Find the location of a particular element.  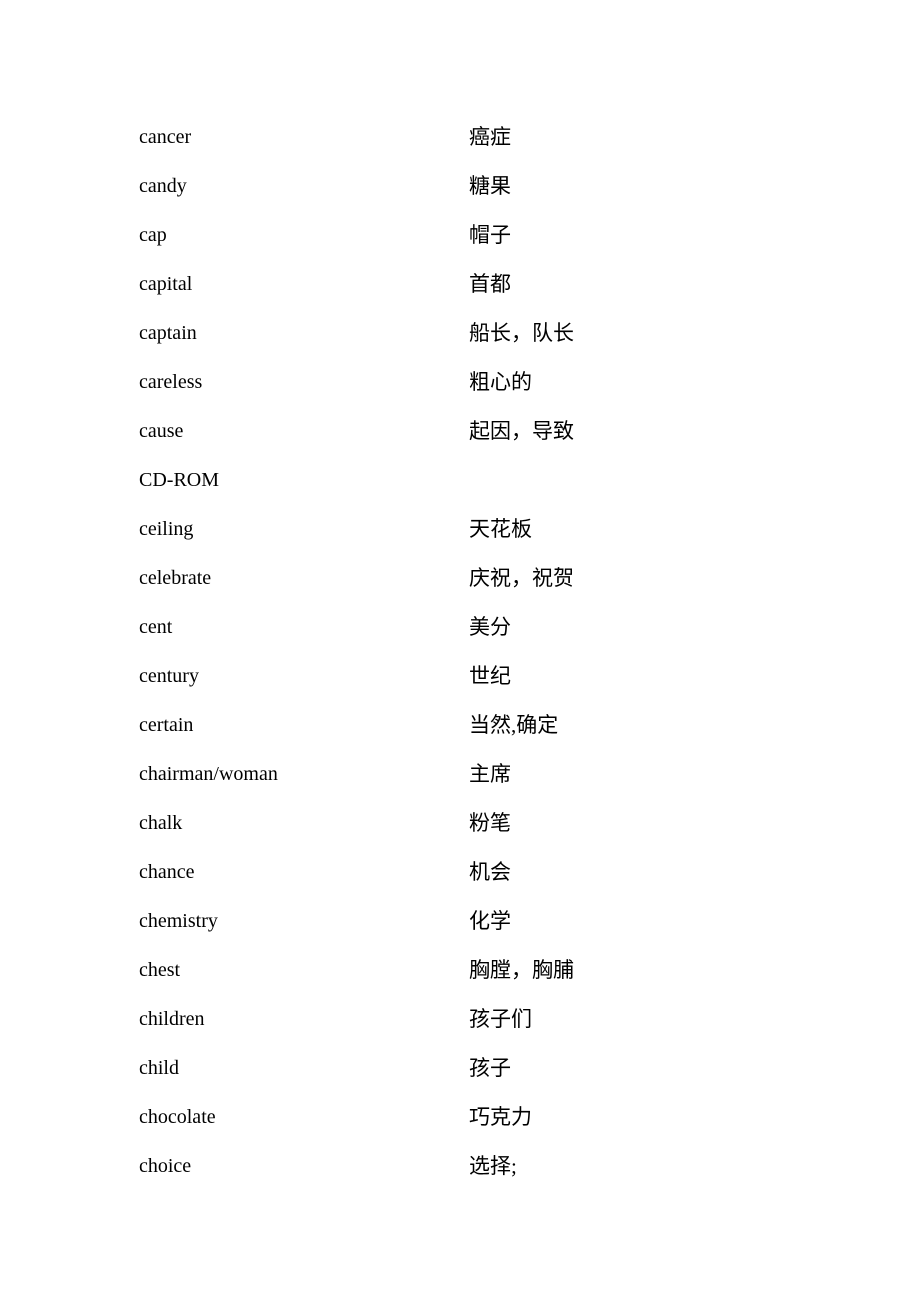

chinese-meaning: 当然,确定 is located at coordinates (514, 725).